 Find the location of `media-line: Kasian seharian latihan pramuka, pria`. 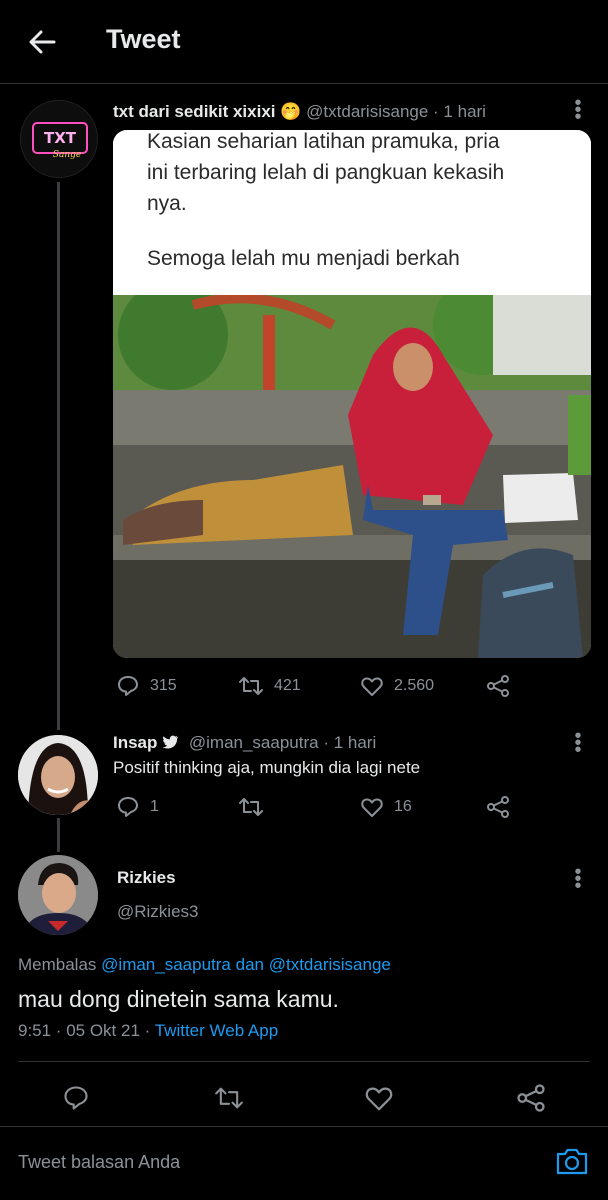

media-line: Kasian seharian latihan pramuka, pria is located at coordinates (323, 141).